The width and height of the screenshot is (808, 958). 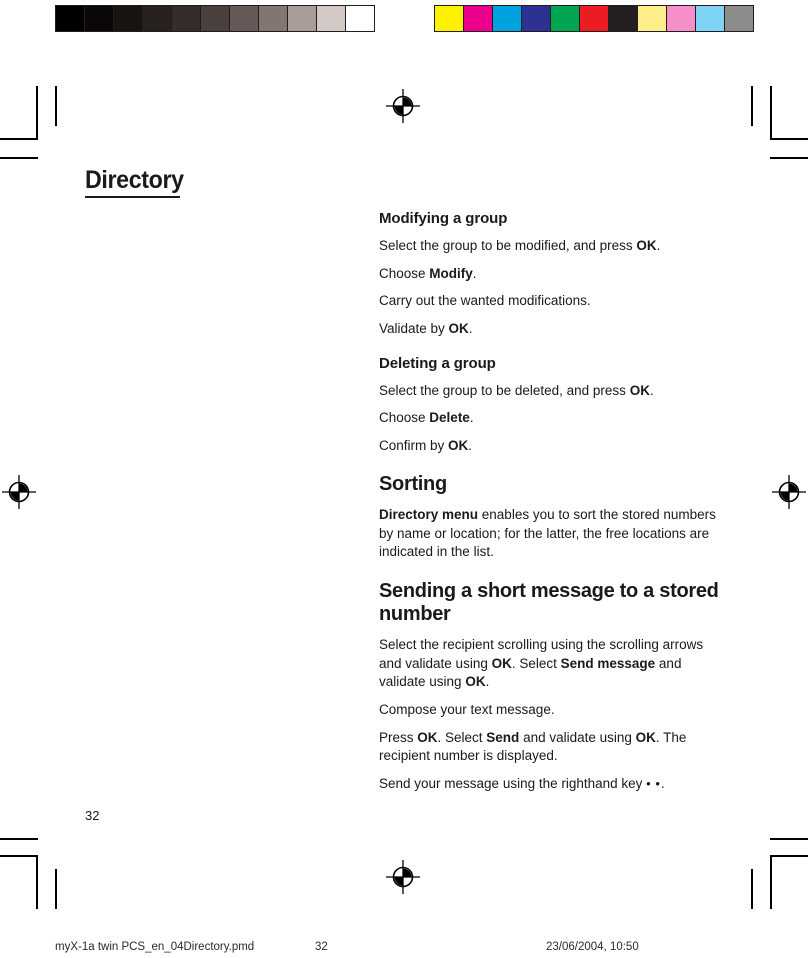 I want to click on text-run: Compose your text message., so click(x=467, y=709).